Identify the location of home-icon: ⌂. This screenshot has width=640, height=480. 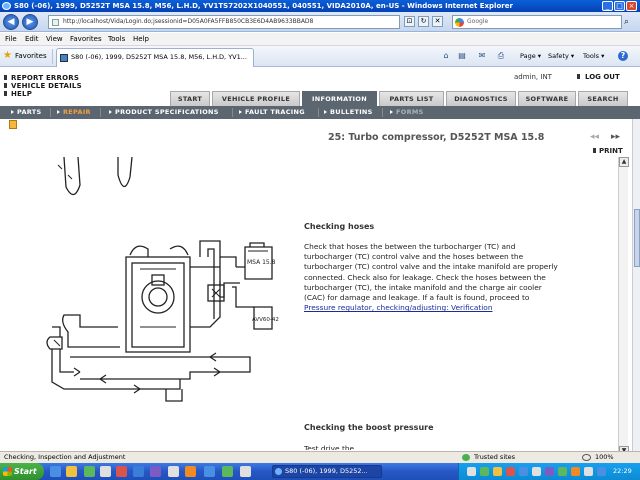
(446, 56).